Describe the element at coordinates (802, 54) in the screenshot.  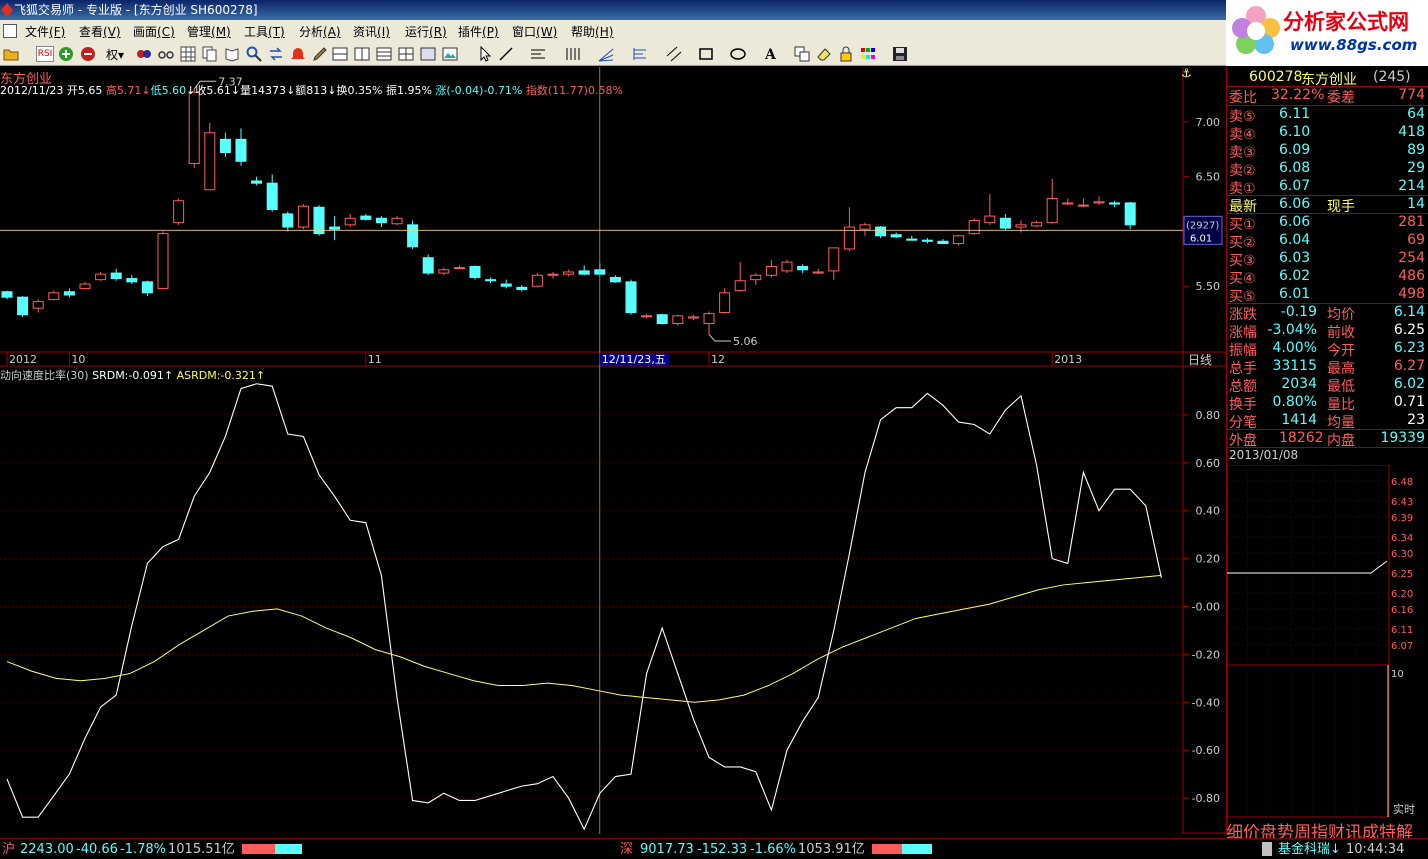
I see `copy-shape-icon` at that location.